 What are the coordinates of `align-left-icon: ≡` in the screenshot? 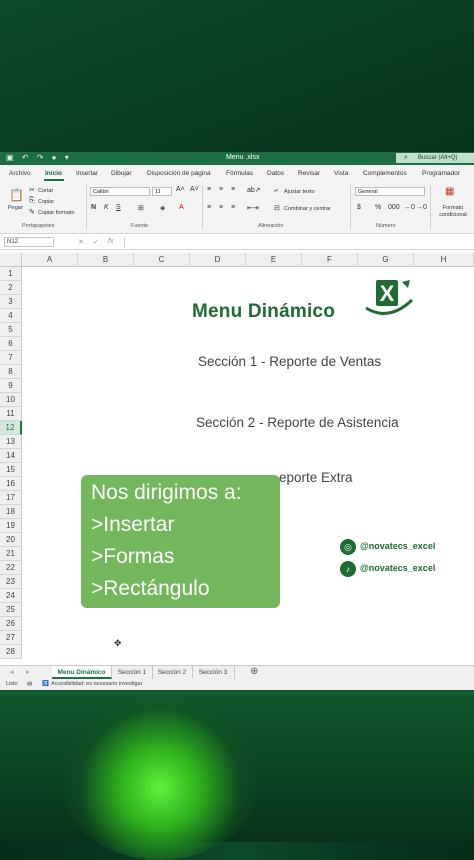 It's located at (209, 207).